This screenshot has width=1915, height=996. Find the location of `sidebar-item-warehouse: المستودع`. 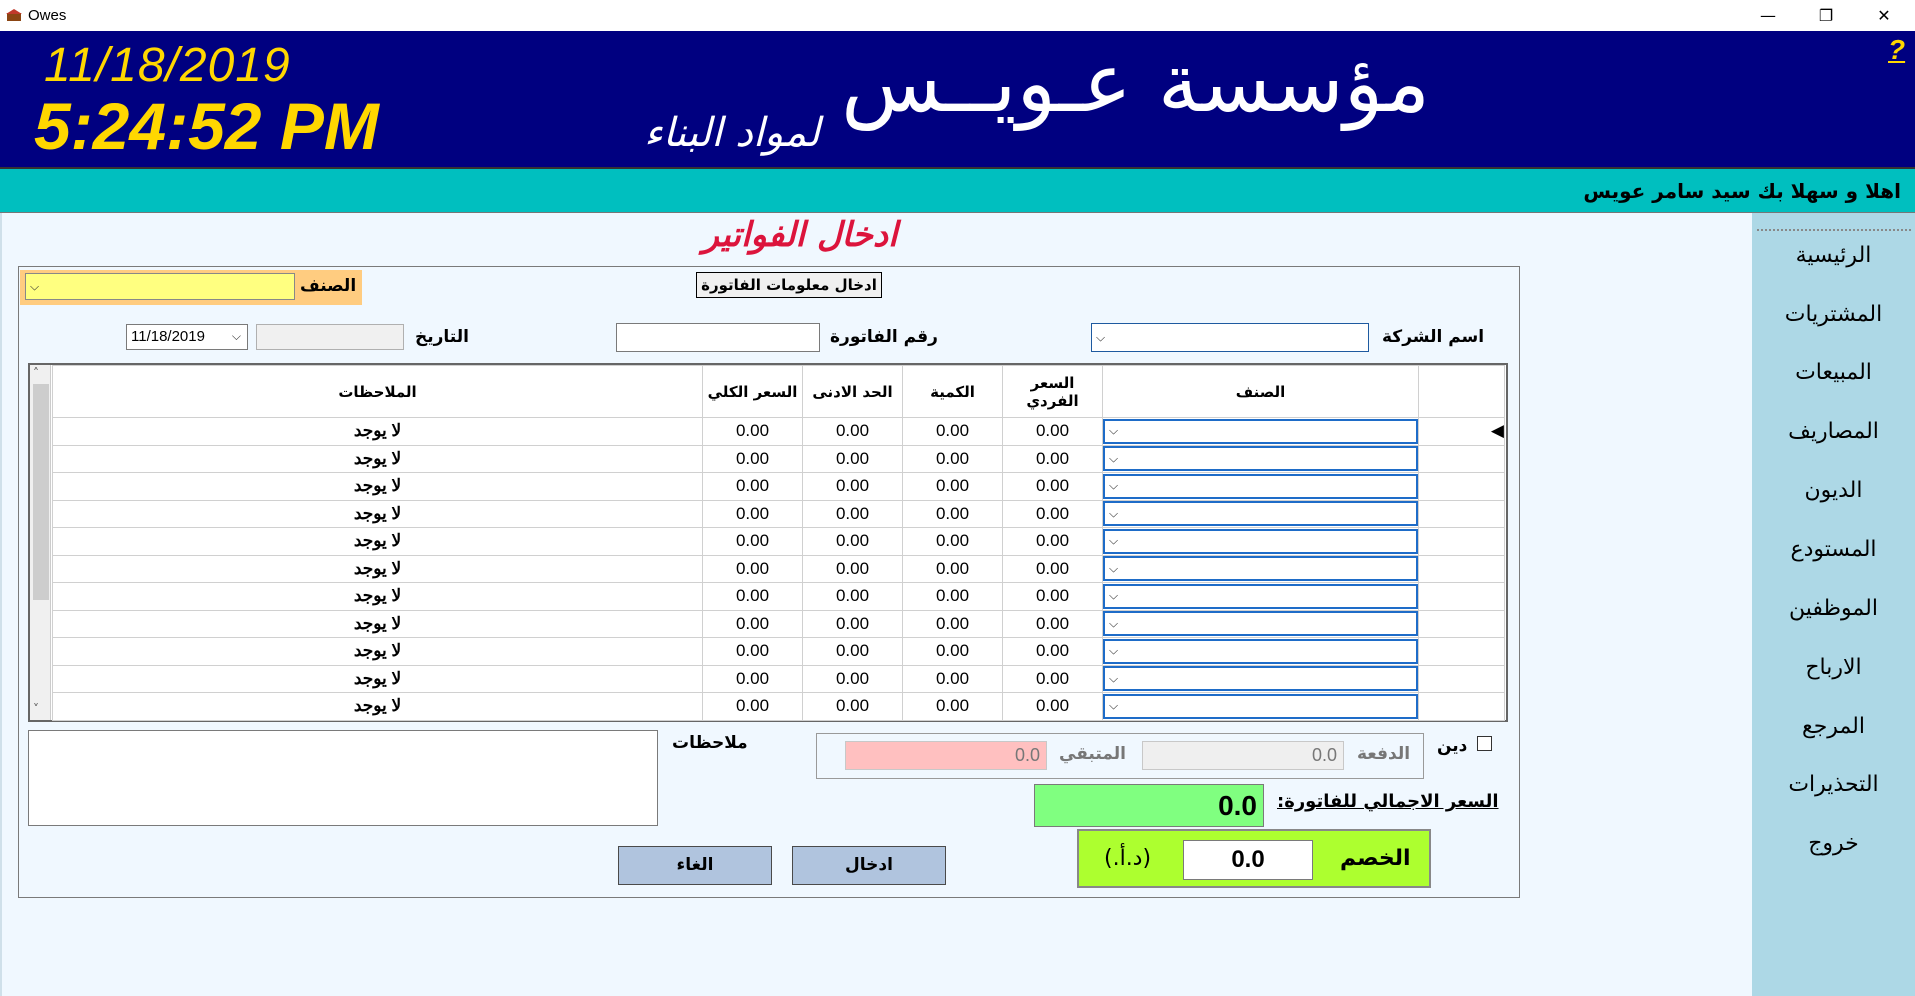

sidebar-item-warehouse: المستودع is located at coordinates (1833, 549).